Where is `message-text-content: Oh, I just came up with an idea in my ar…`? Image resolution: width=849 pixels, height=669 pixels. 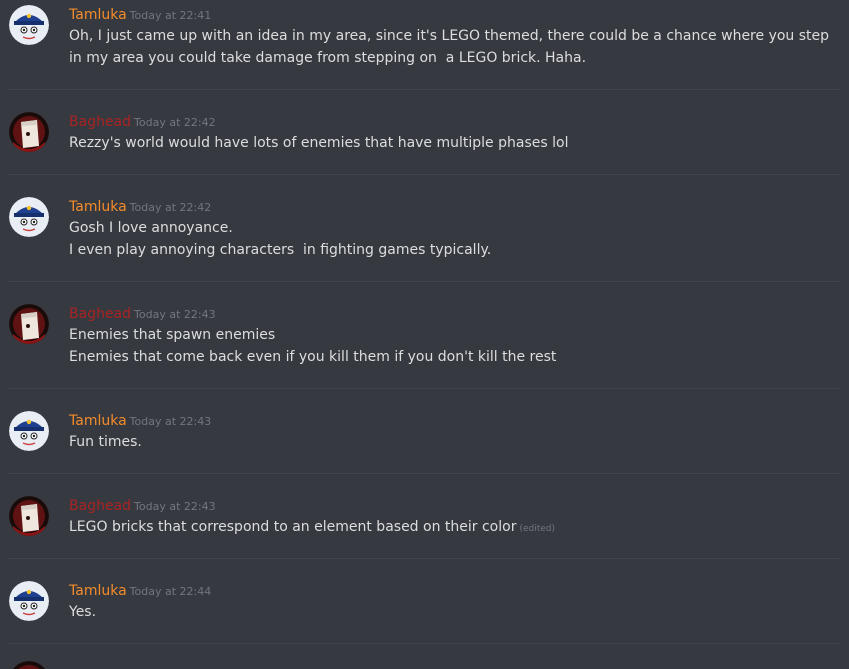
message-text-content: Oh, I just came up with an idea in my ar… is located at coordinates (451, 47).